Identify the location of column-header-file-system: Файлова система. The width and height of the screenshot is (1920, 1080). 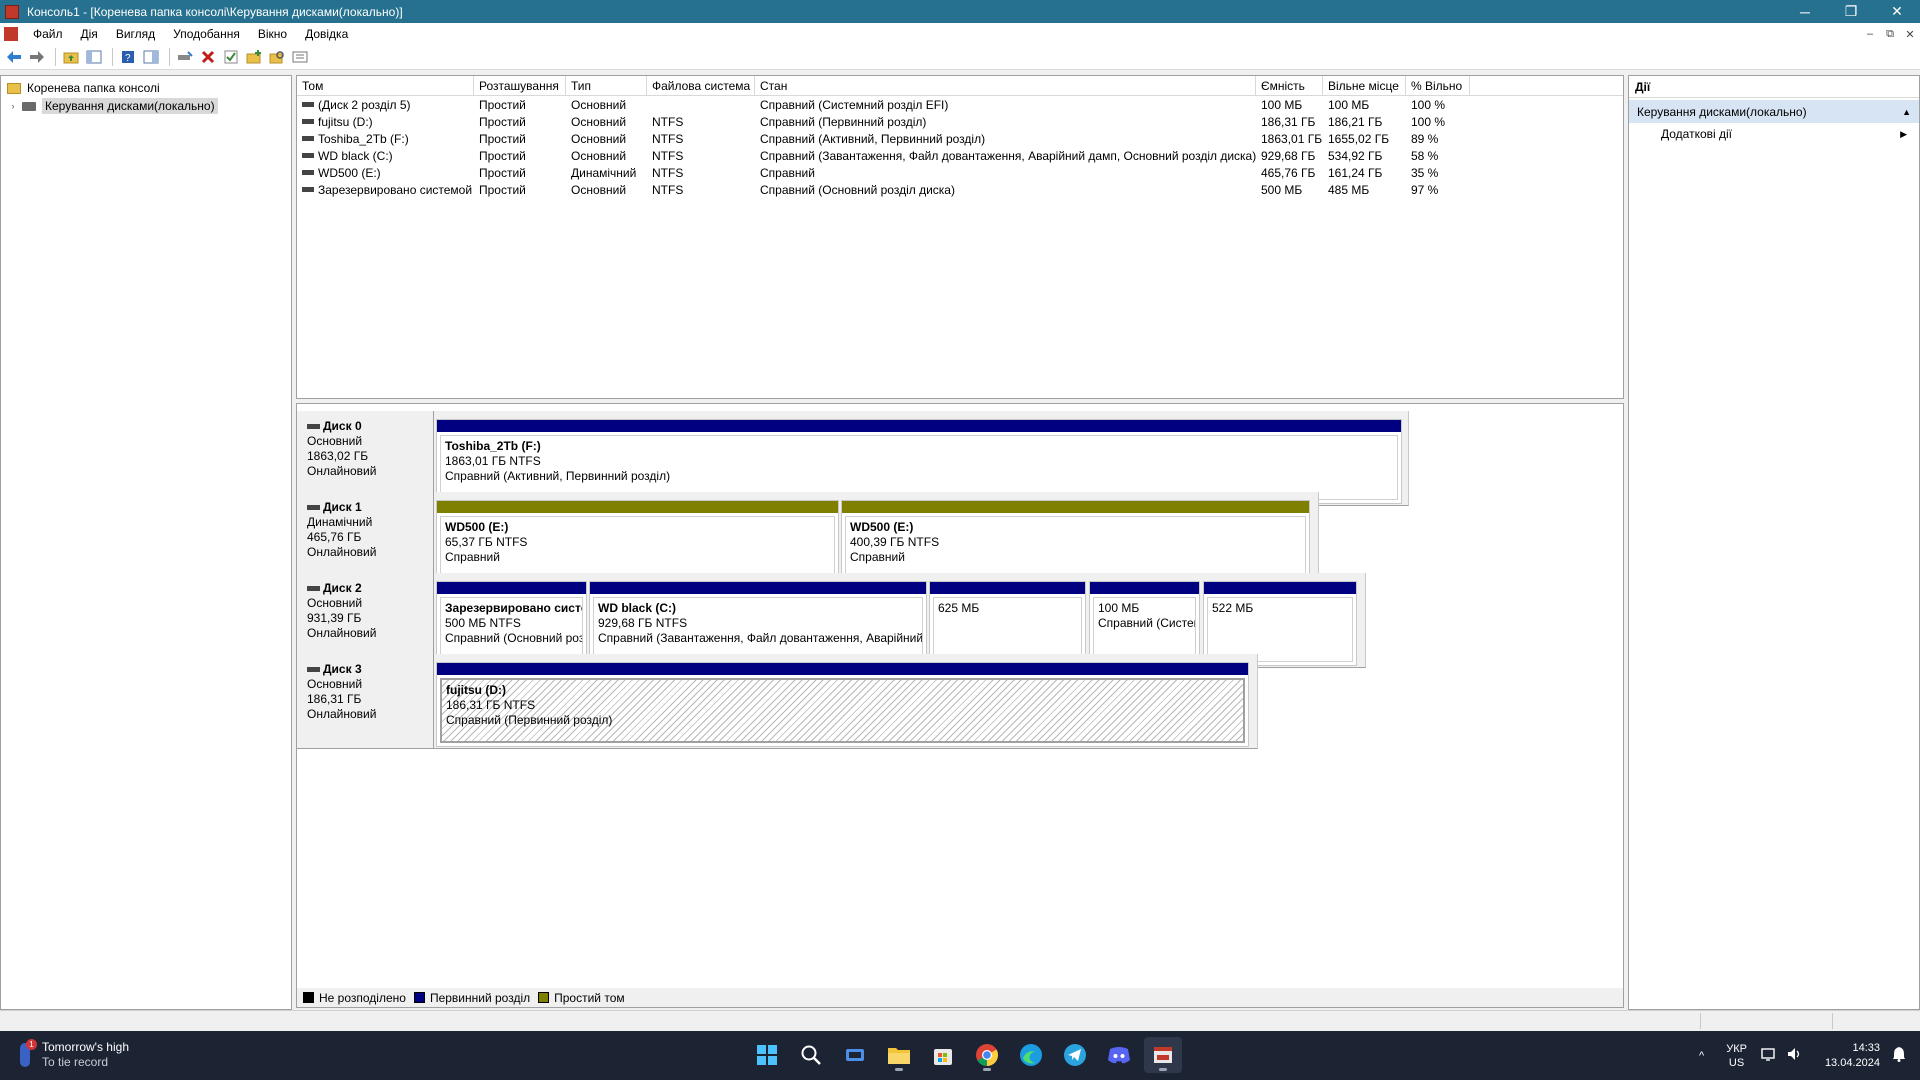
(701, 85).